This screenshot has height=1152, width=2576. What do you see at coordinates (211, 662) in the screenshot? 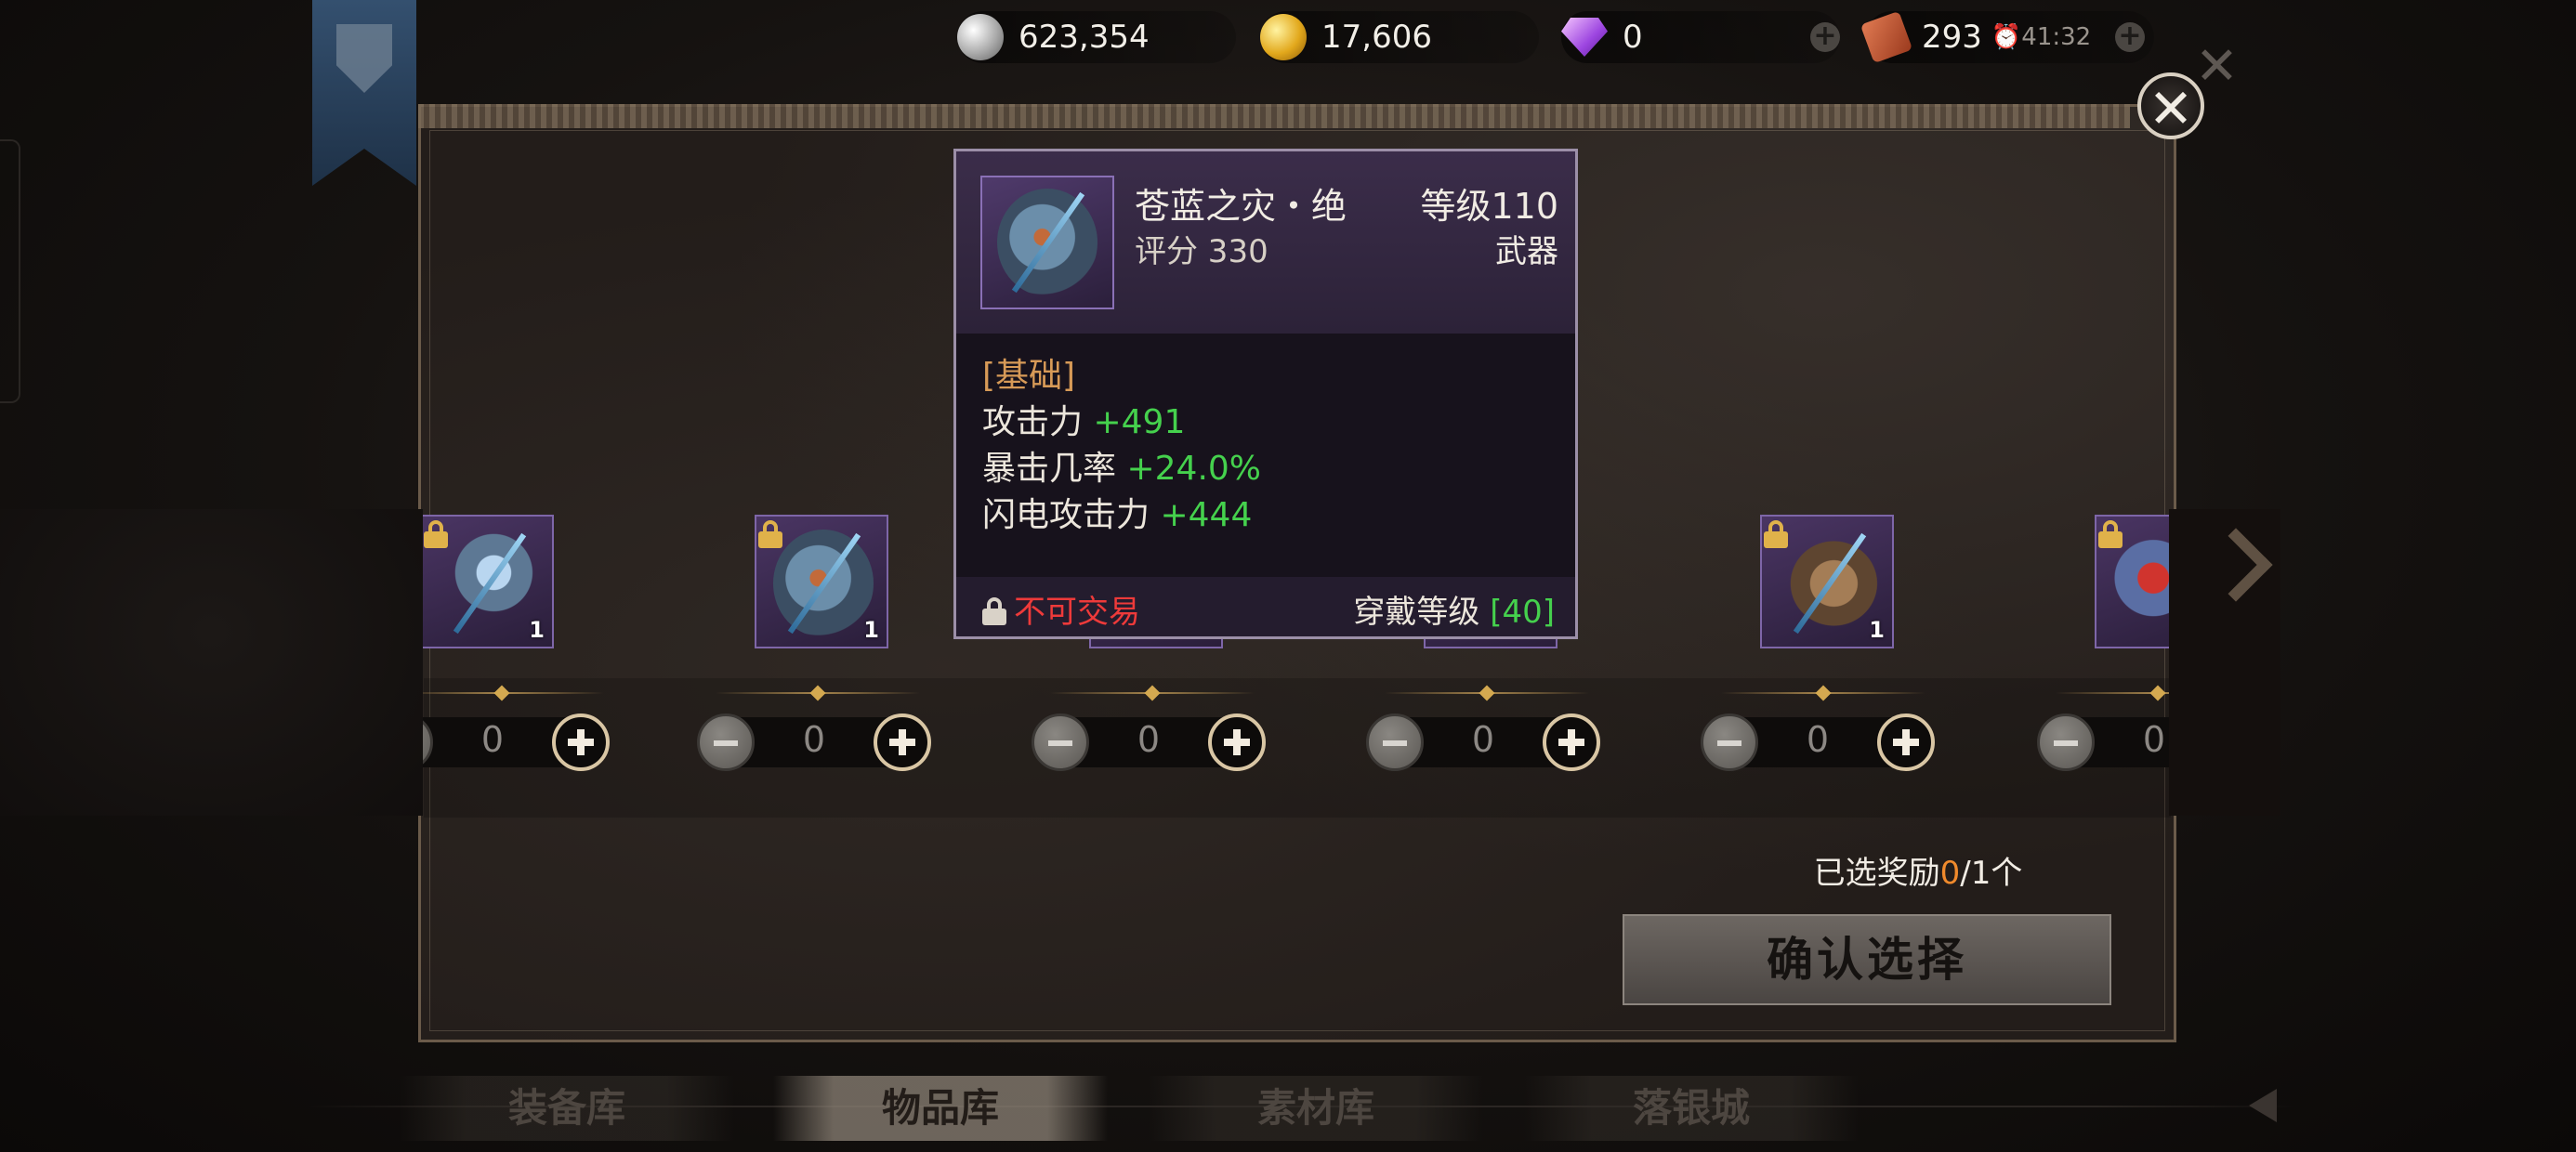
I see `scroll-clip-left` at bounding box center [211, 662].